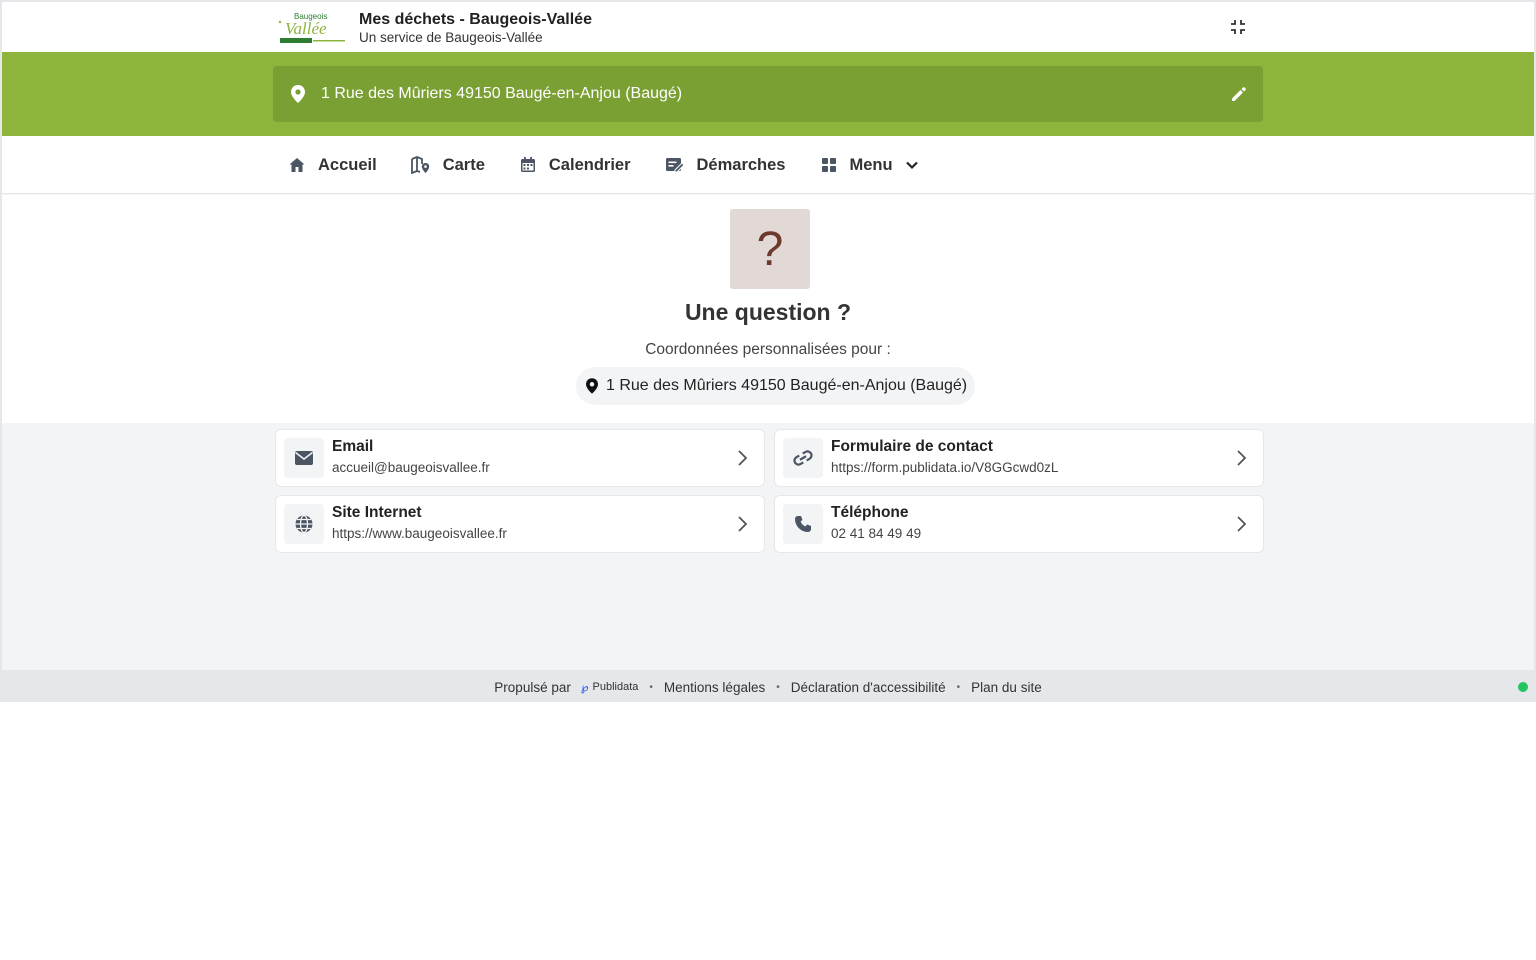  I want to click on publidata-brand: Publidata, so click(615, 687).